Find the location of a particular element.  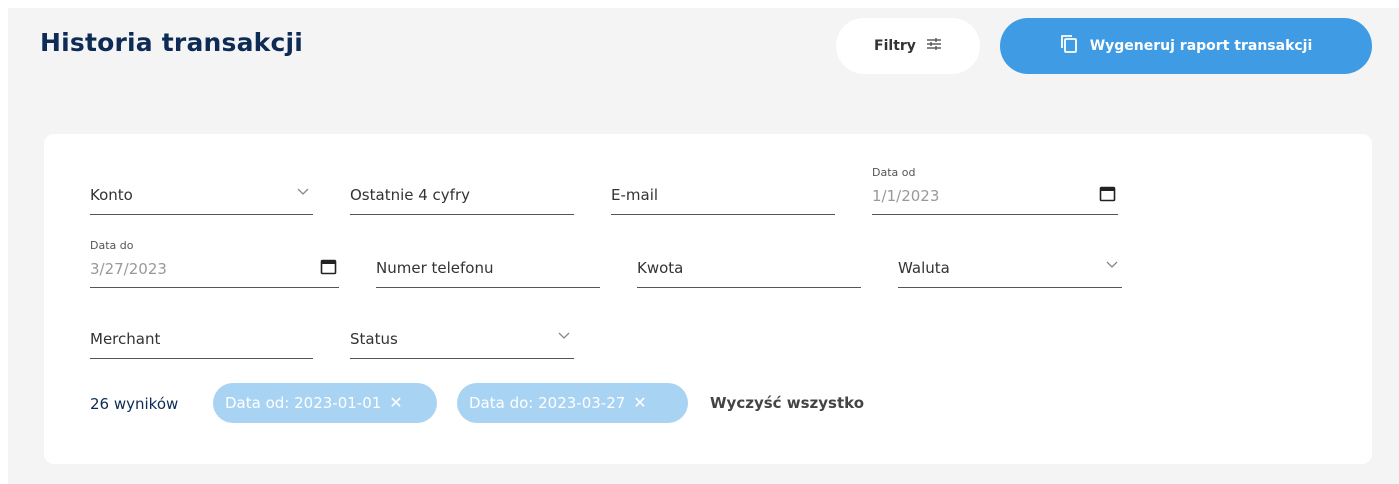

merchant-field-label: Merchant is located at coordinates (125, 339).